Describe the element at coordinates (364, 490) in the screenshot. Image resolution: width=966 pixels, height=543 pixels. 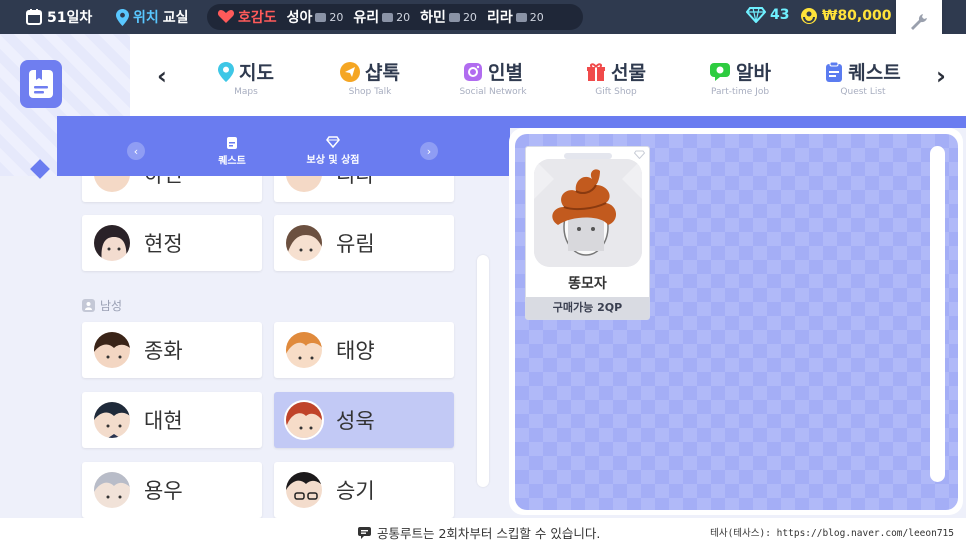
I see `character-card-seunggi: 승기` at that location.